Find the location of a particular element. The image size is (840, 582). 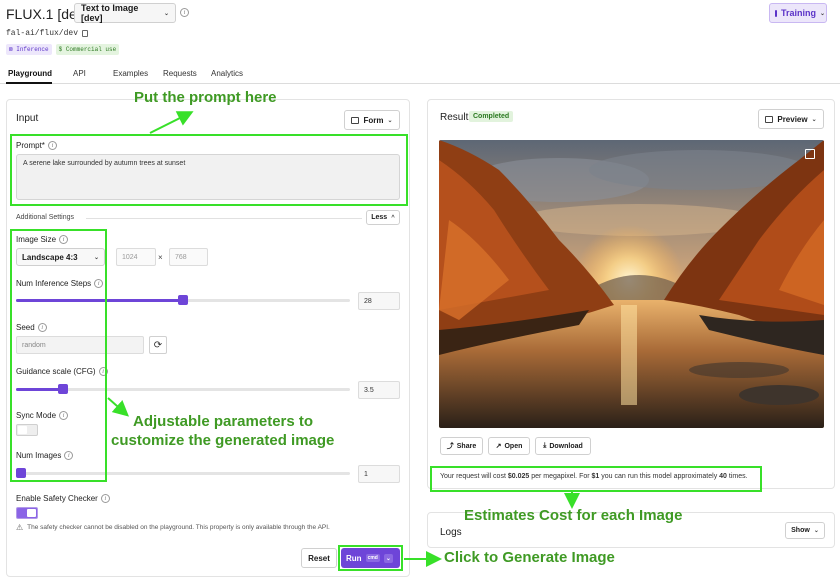

times-symbol: × is located at coordinates (160, 257).